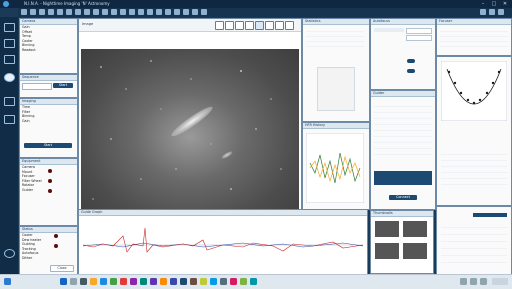  Describe the element at coordinates (50, 171) in the screenshot. I see `status-dot` at that location.